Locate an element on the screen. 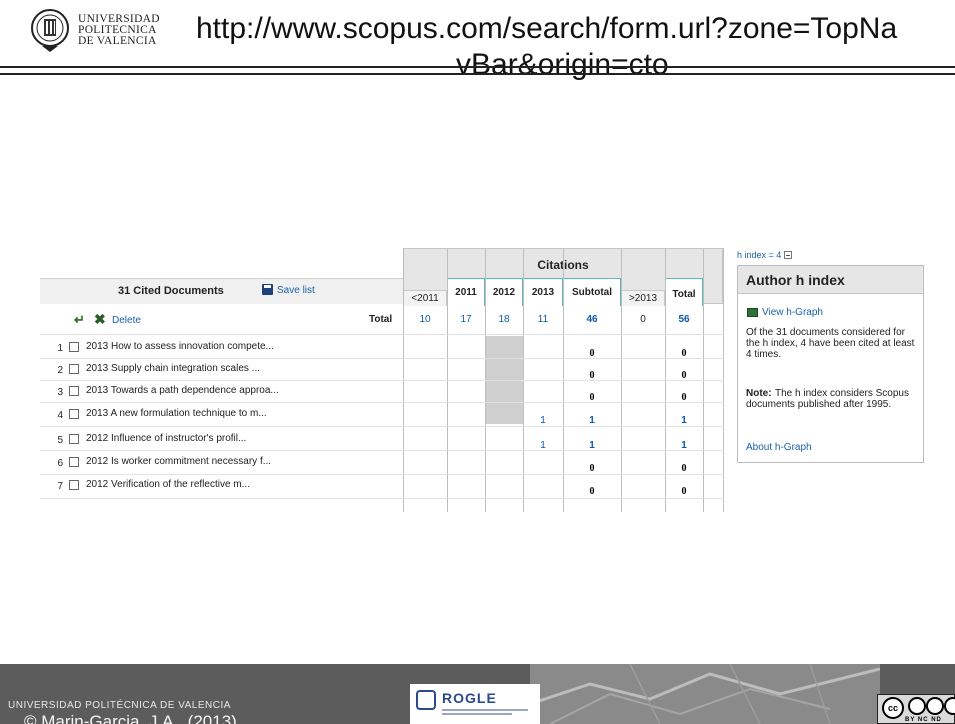 This screenshot has height=724, width=955. column-after-2013: >2013 is located at coordinates (643, 298).